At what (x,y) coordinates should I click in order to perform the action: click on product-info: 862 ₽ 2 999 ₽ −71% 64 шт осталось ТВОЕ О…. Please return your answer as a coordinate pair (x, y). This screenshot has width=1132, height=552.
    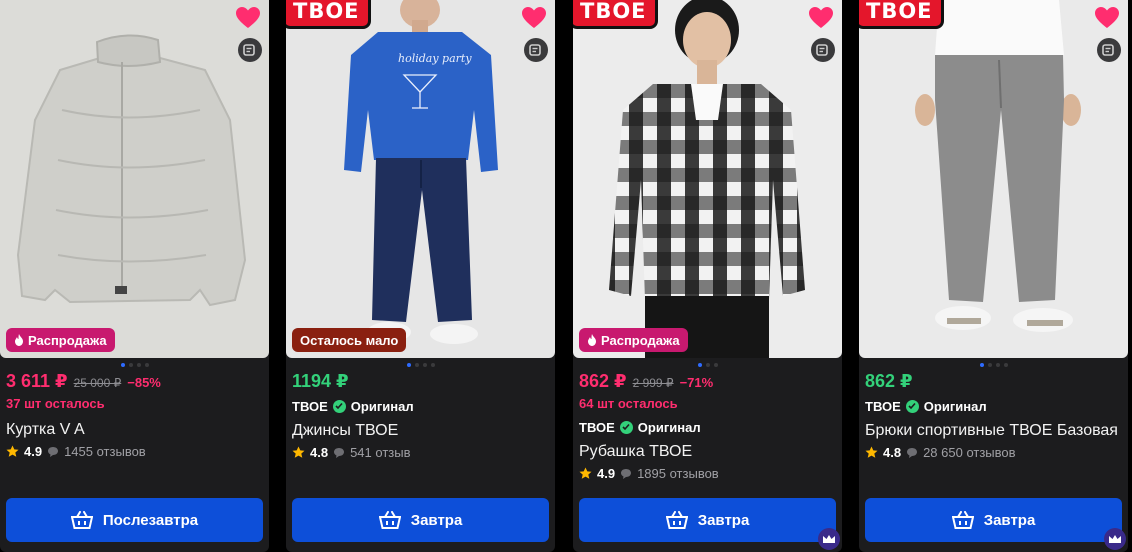
    Looking at the image, I should click on (707, 426).